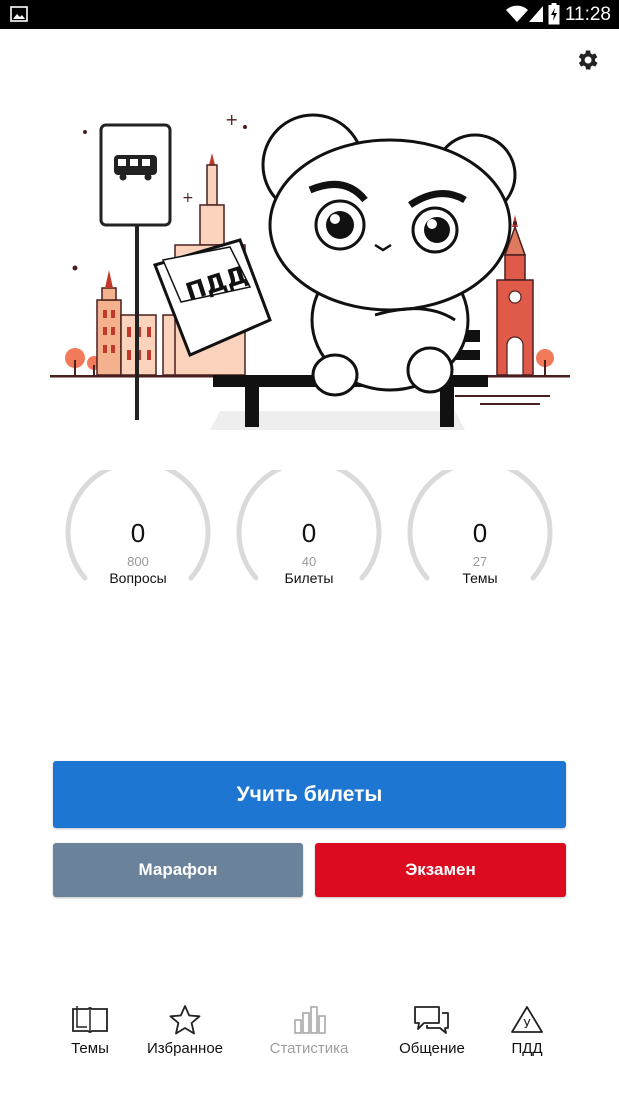 This screenshot has height=1100, width=619. What do you see at coordinates (536, 14) in the screenshot?
I see `cell-signal-icon` at bounding box center [536, 14].